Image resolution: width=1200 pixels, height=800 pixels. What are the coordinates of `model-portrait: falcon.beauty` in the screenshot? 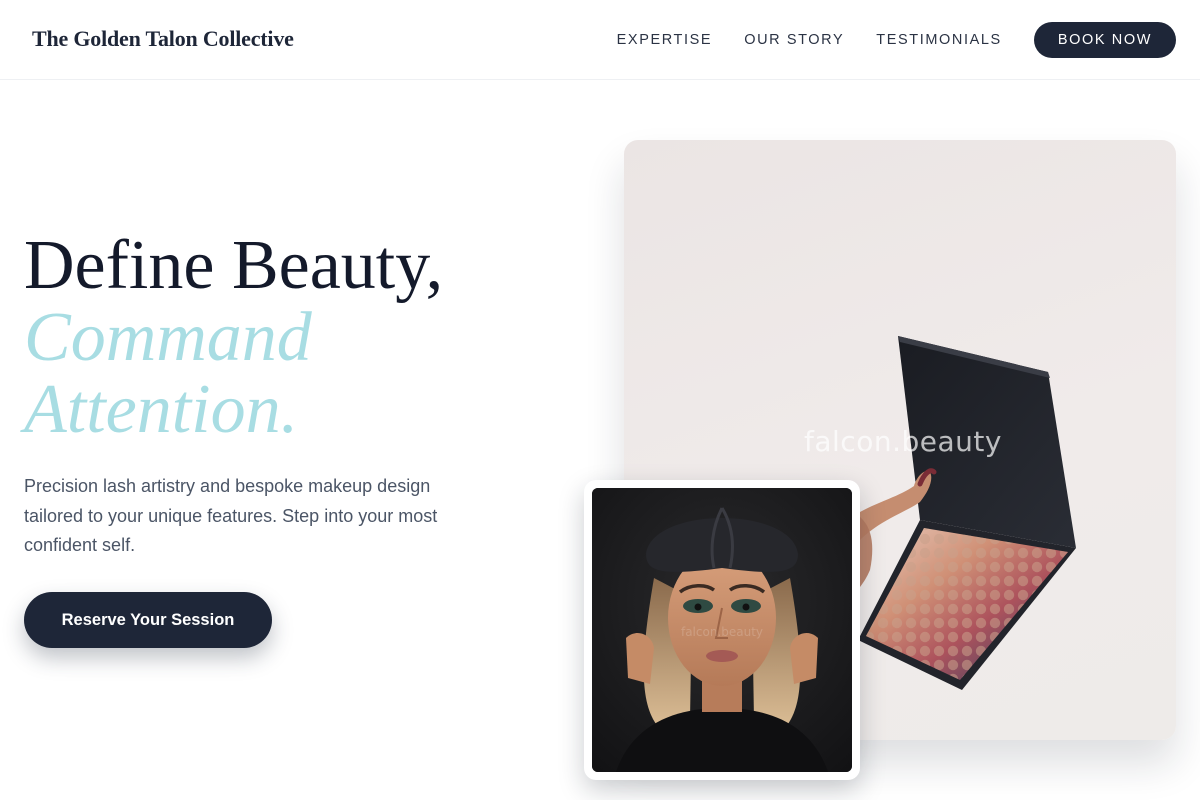 It's located at (722, 630).